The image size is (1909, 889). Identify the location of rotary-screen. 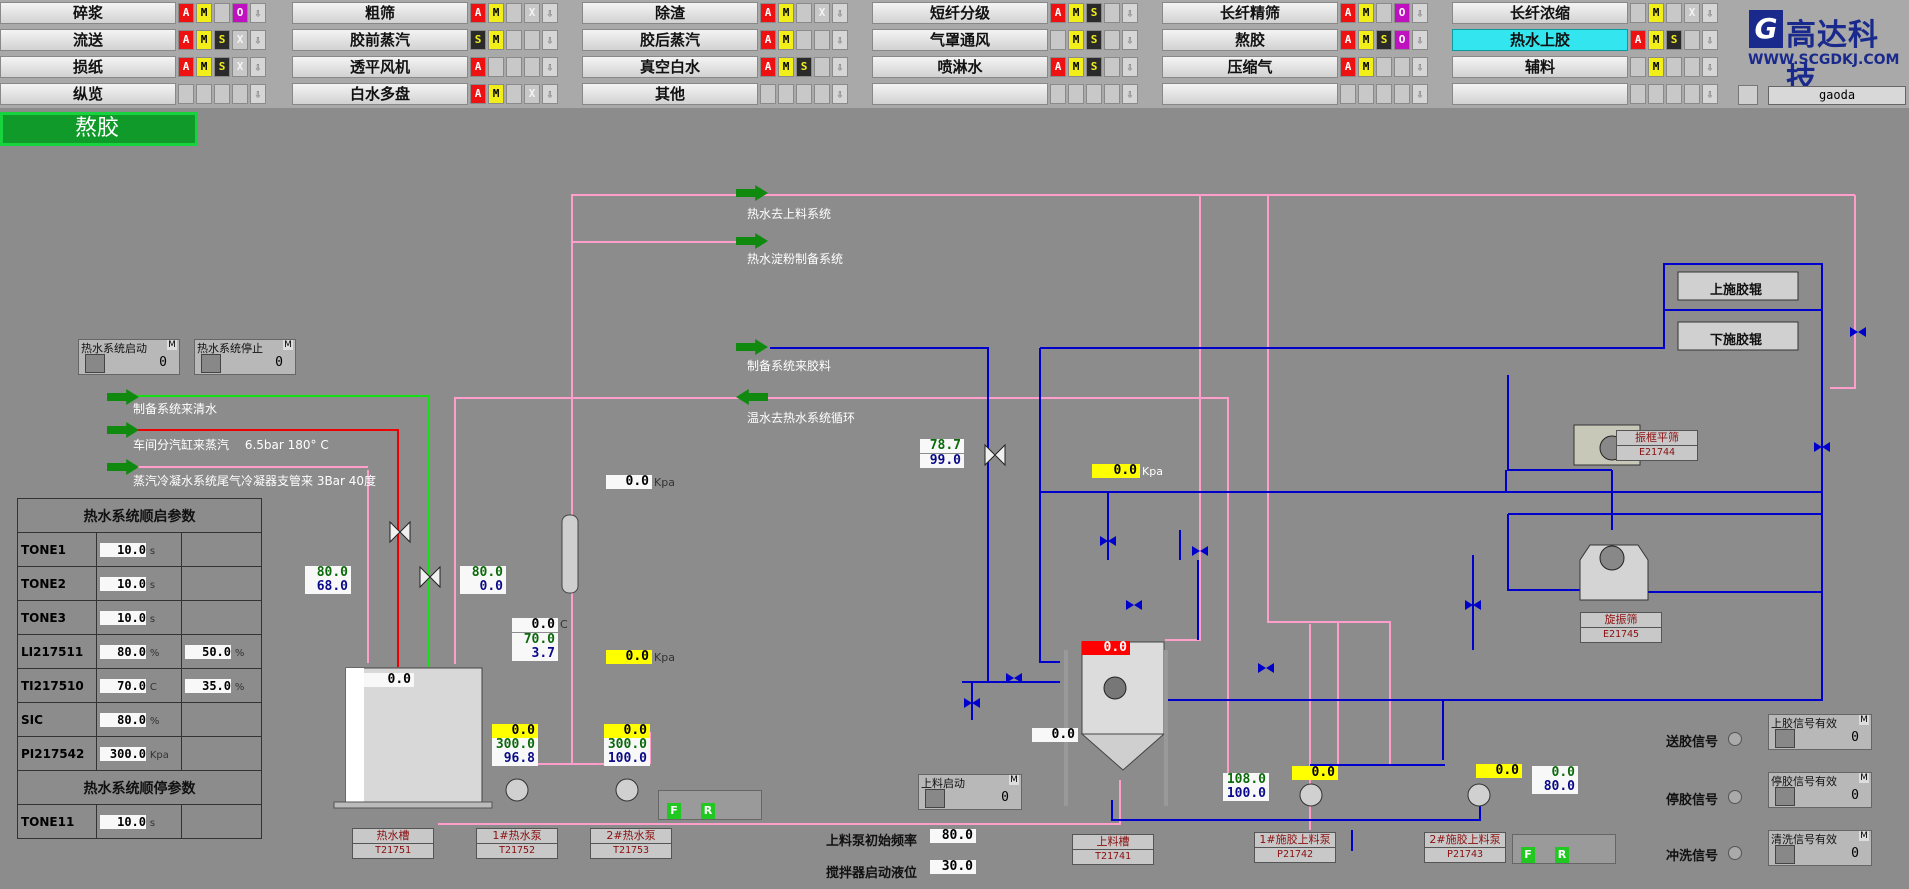
(1614, 572).